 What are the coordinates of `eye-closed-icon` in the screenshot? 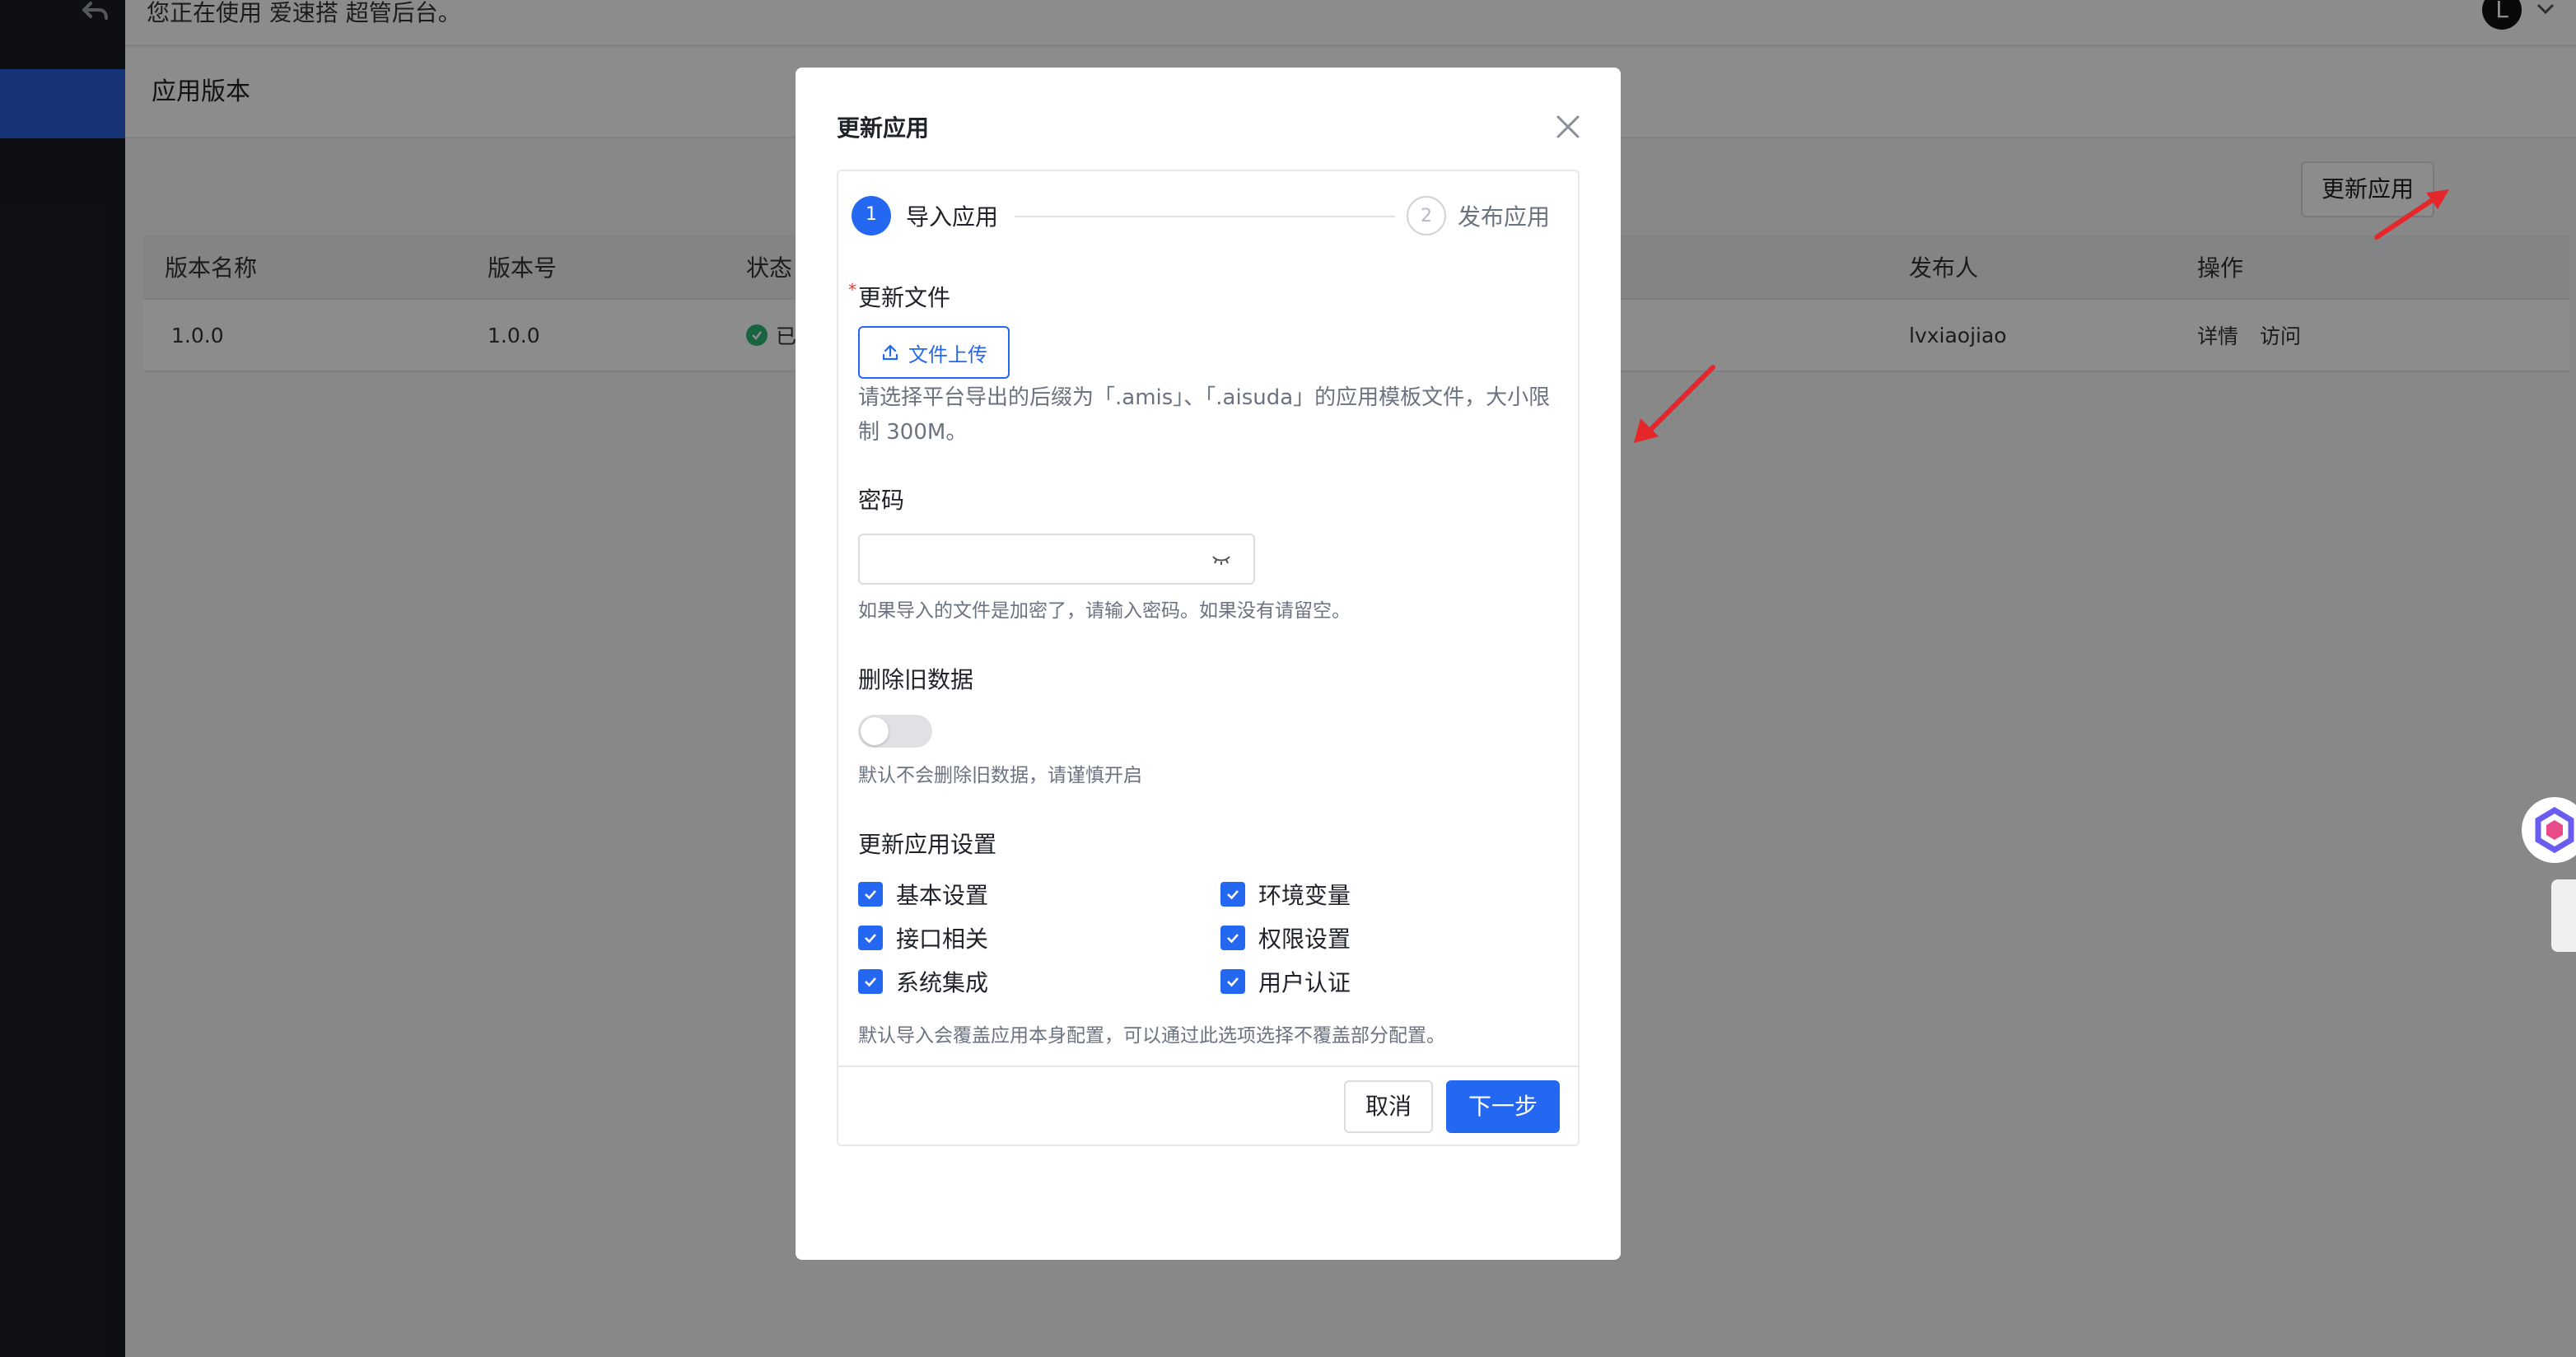 It's located at (1221, 560).